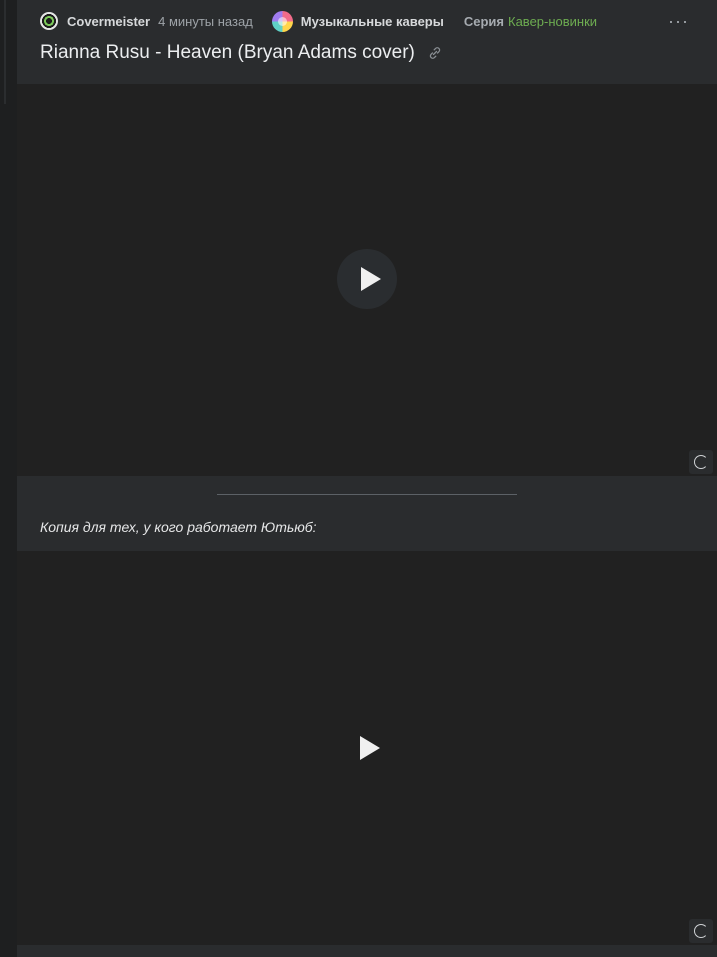 This screenshot has width=717, height=957. Describe the element at coordinates (372, 21) in the screenshot. I see `subsite-name: Музыкальные каверы` at that location.